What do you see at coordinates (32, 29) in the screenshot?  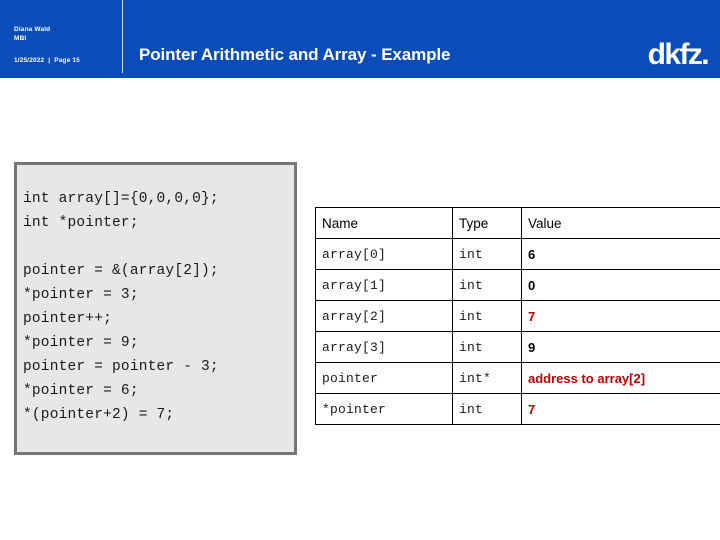 I see `presenter-name: Diana Wald` at bounding box center [32, 29].